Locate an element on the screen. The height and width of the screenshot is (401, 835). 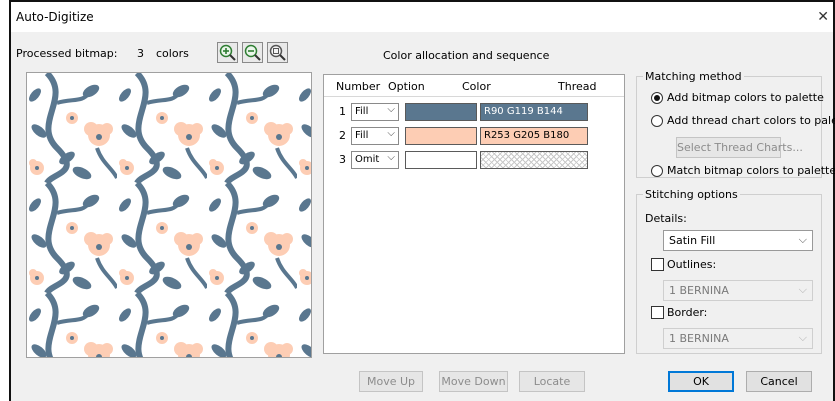
zoom-in-icon is located at coordinates (227, 52).